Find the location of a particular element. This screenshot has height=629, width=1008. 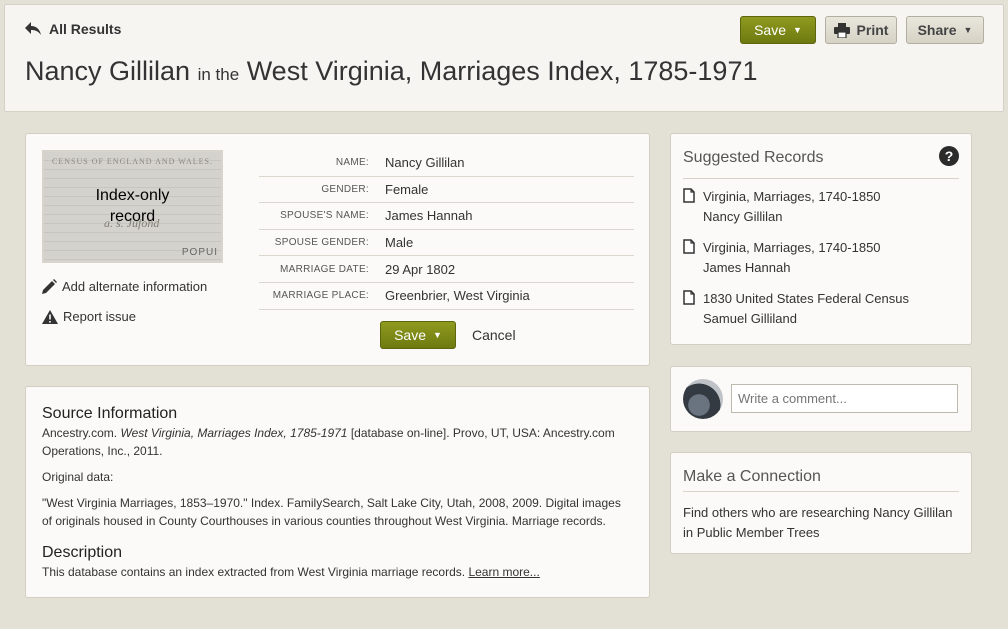

report-issue-link: Report issue is located at coordinates (89, 316).